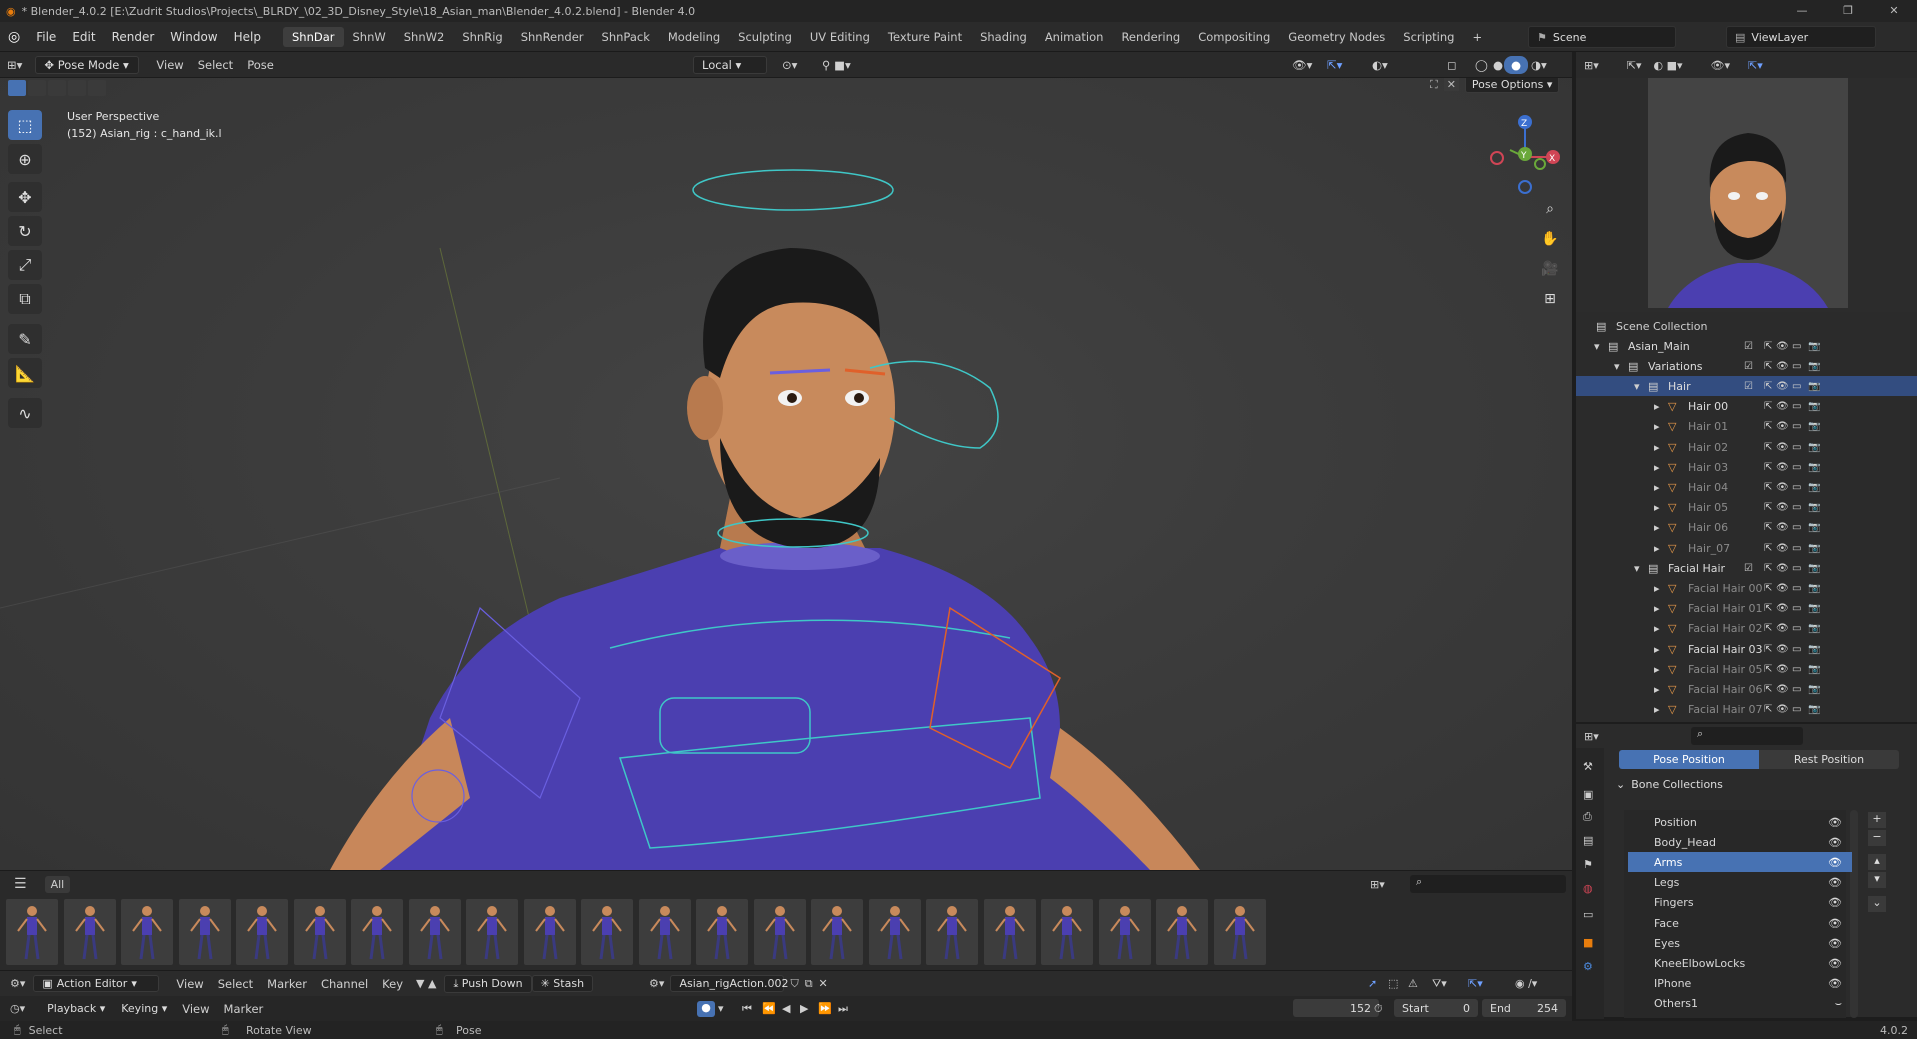  Describe the element at coordinates (14, 37) in the screenshot. I see `blender-menu-icon: ◎` at that location.